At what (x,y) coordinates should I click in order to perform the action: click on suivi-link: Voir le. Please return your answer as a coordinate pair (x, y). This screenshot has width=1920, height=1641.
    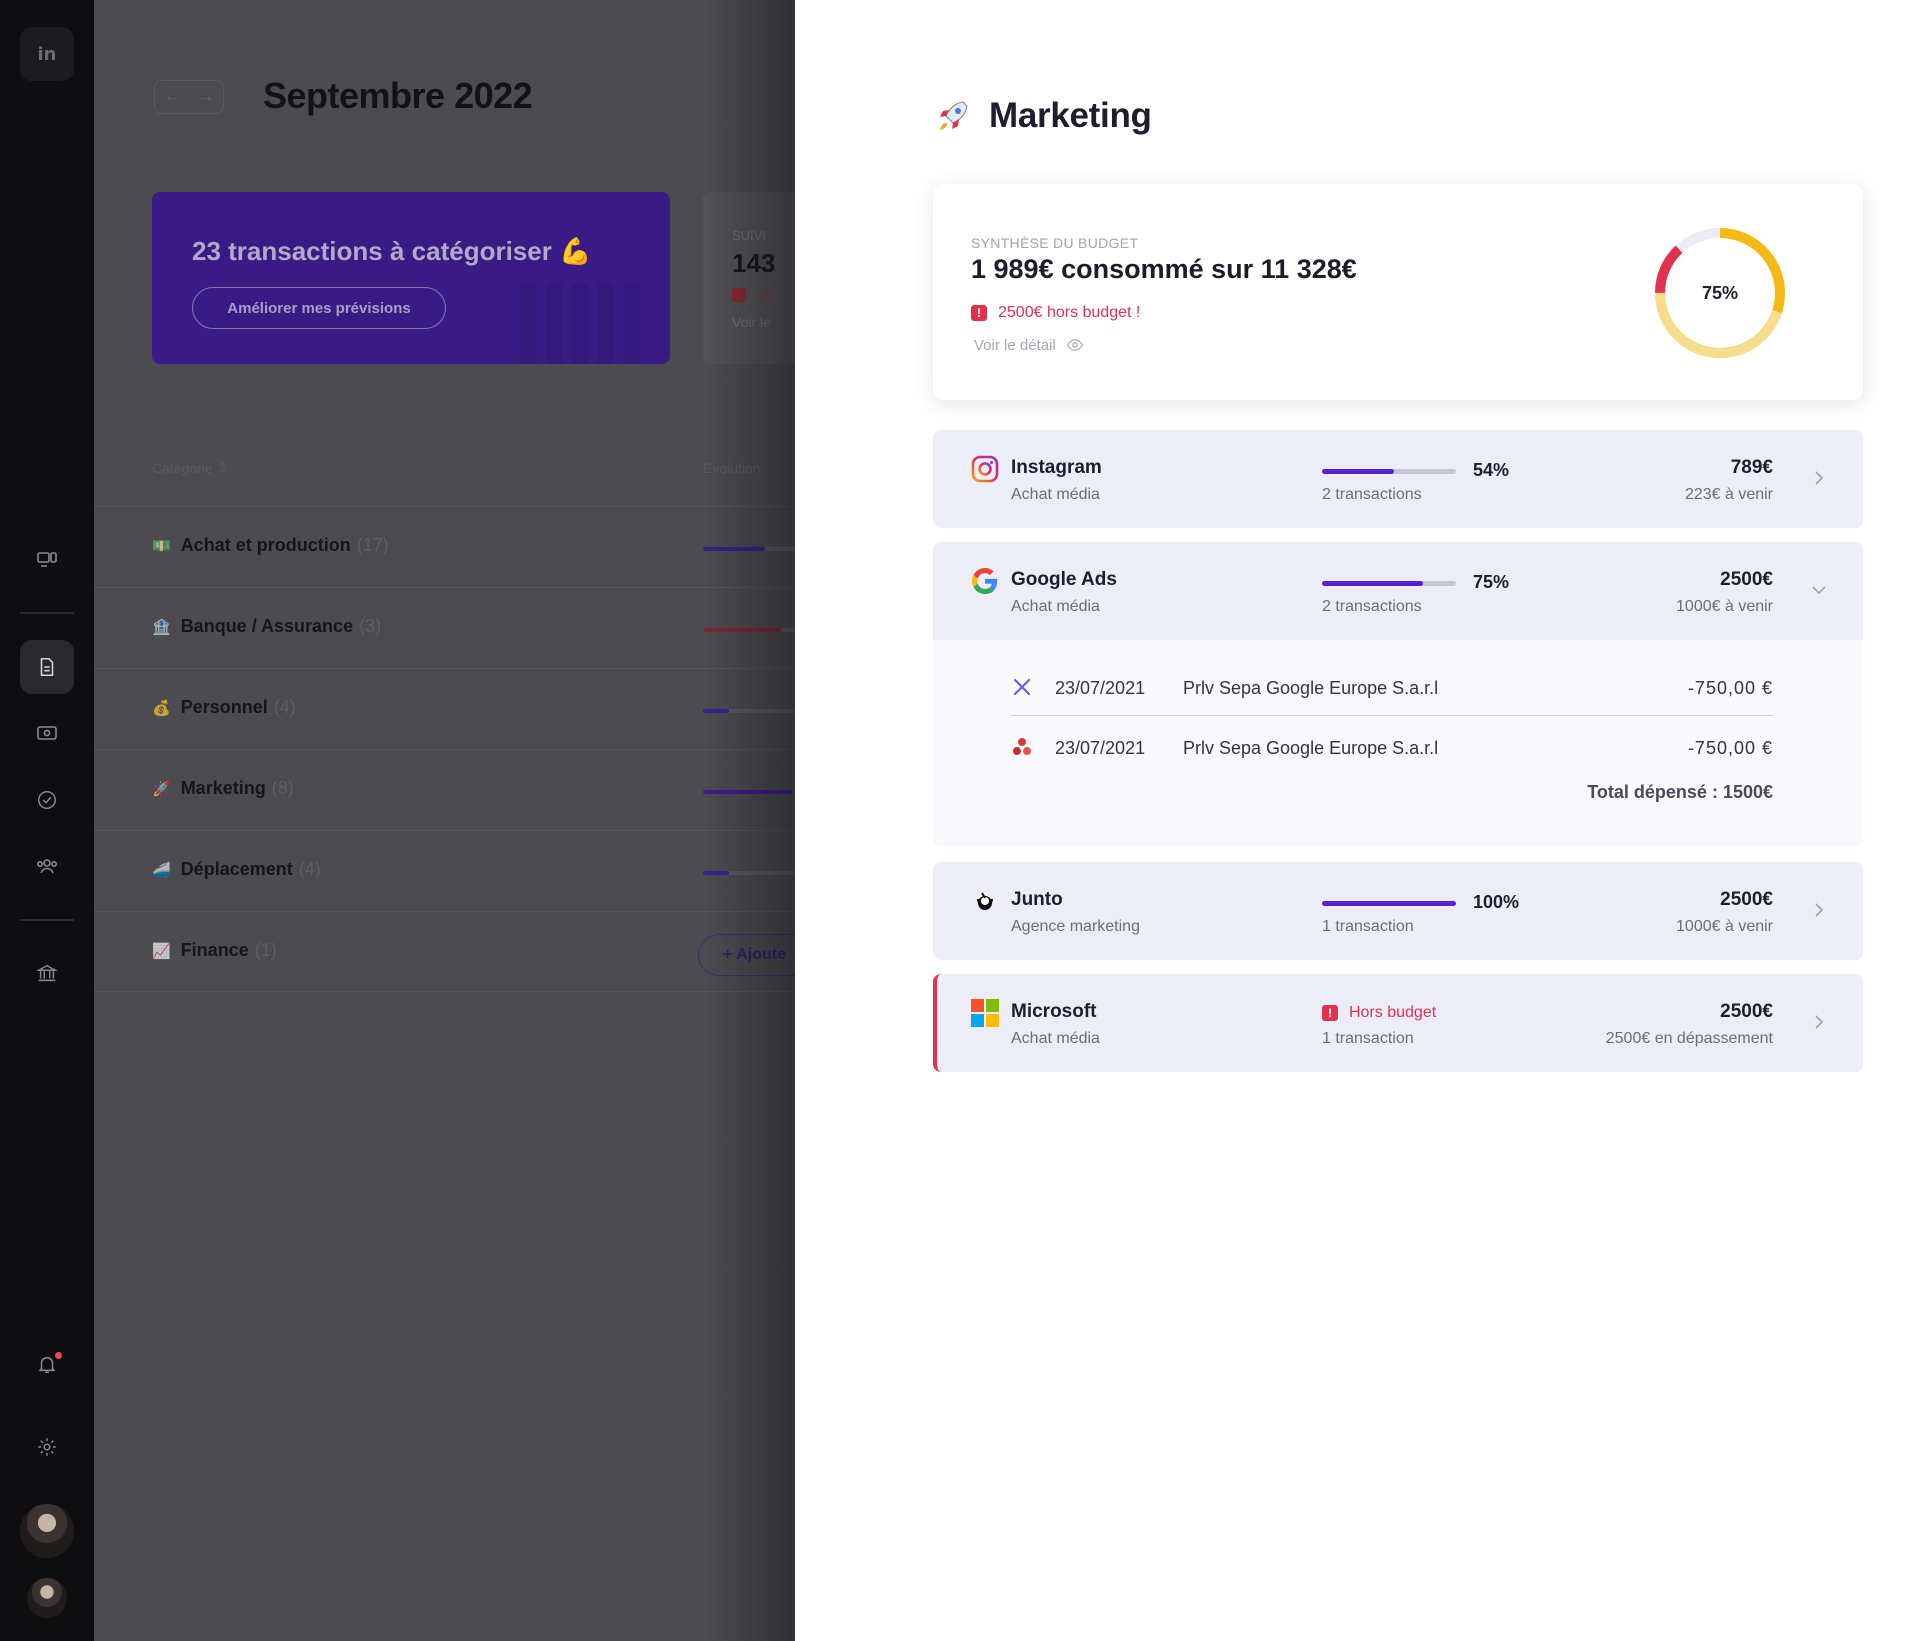
    Looking at the image, I should click on (751, 322).